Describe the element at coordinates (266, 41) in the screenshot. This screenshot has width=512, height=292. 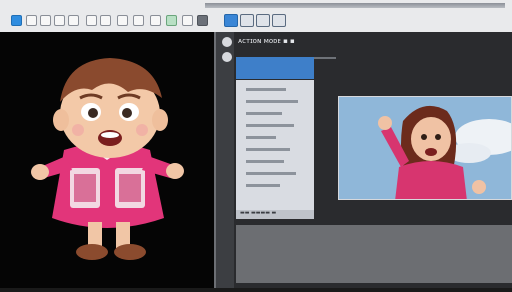
I see `editor-title: ᴀᴄᴛɪᴏɴ ᴍᴏᴅᴇ ▪ ▪` at that location.